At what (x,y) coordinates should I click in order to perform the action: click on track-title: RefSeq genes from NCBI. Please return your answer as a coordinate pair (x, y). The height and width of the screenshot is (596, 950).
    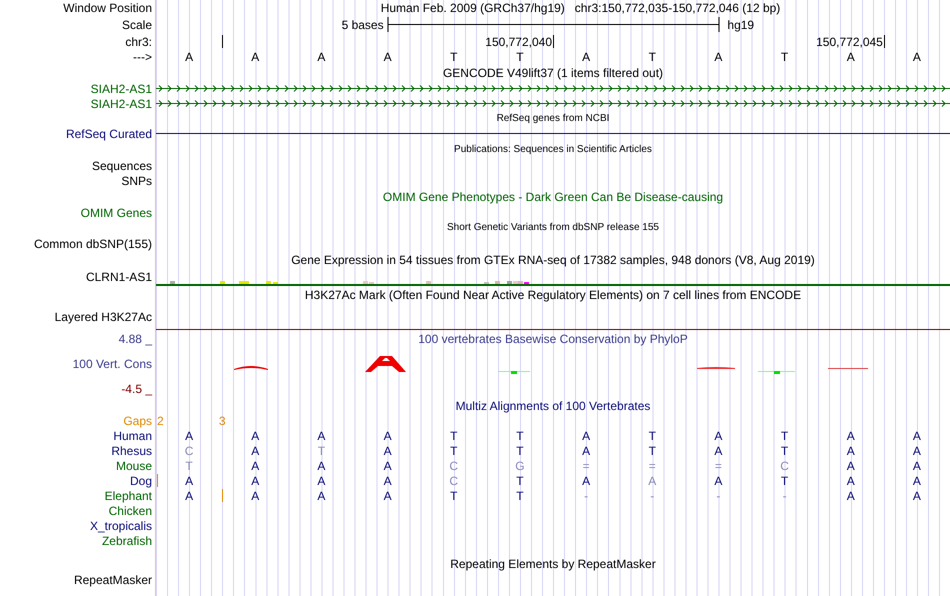
    Looking at the image, I should click on (553, 119).